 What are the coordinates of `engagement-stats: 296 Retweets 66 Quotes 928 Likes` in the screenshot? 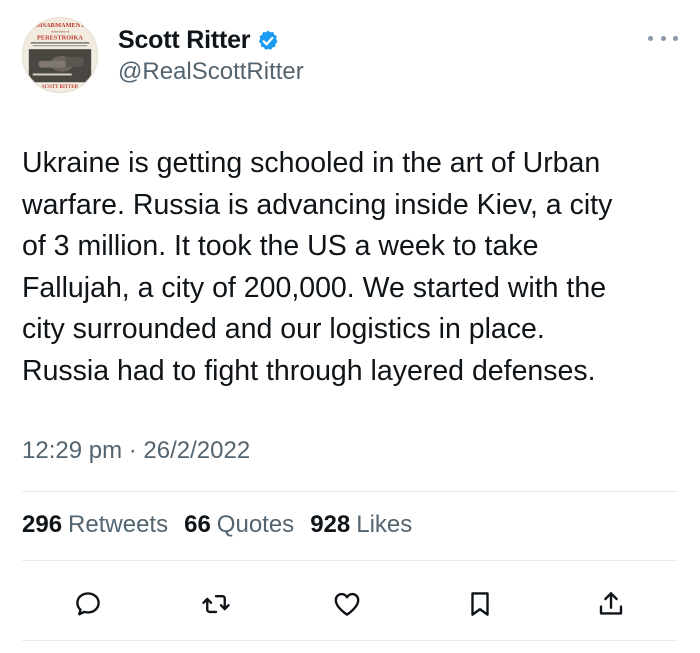 It's located at (217, 525).